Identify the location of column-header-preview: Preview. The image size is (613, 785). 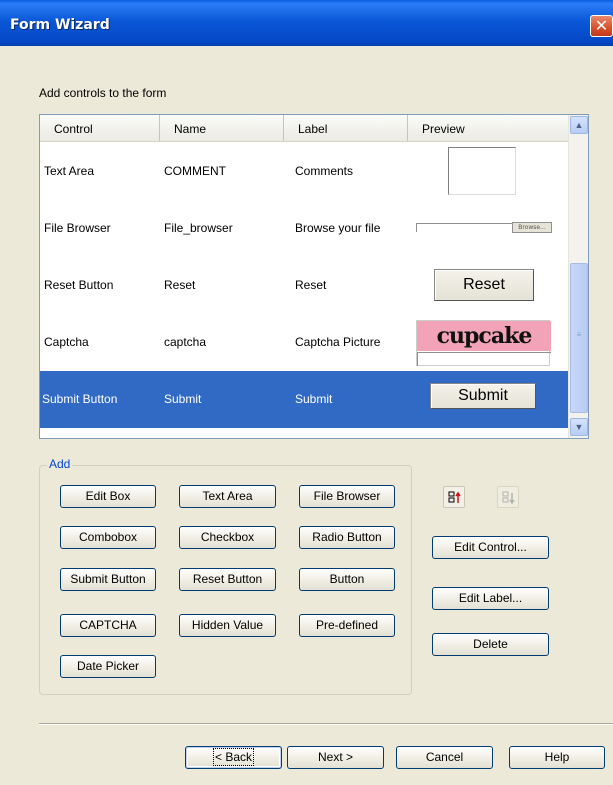
(481, 128).